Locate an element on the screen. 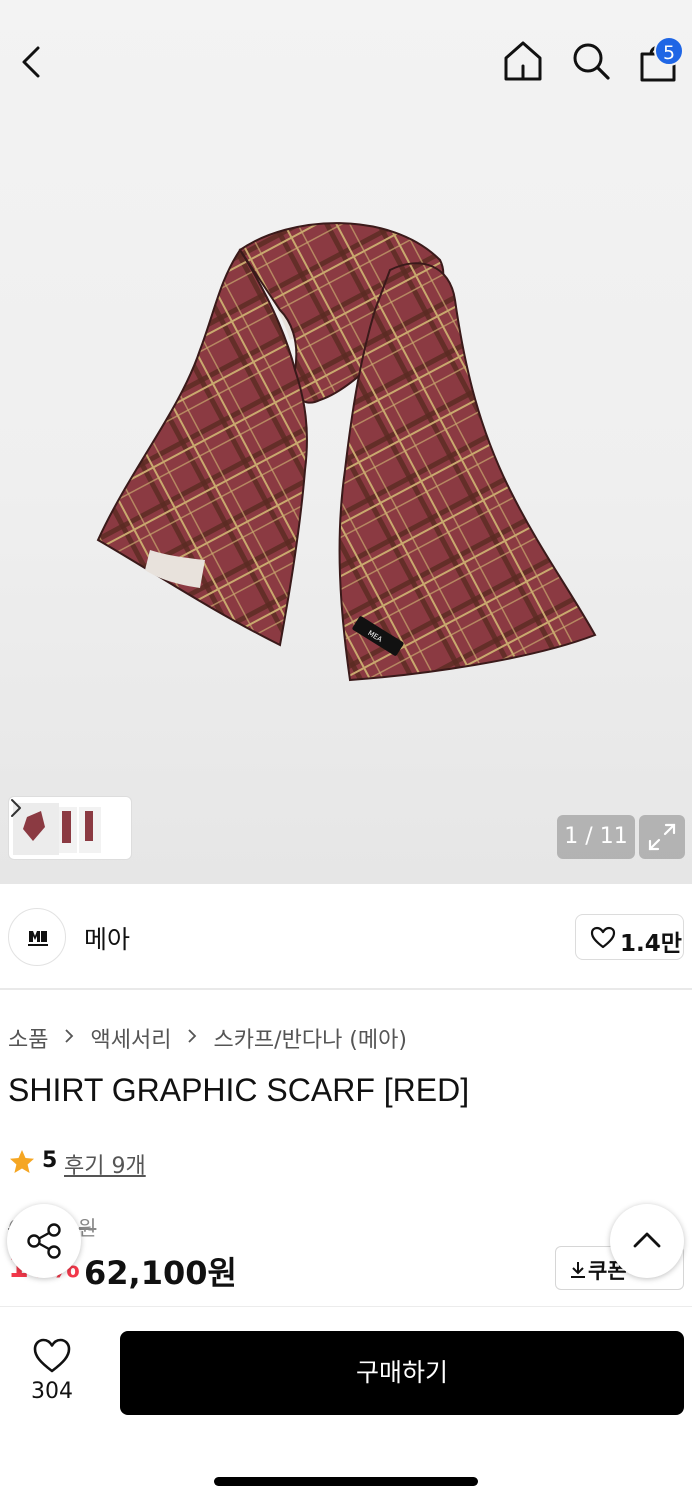 The image size is (692, 1500). cart-count-badge: 5 is located at coordinates (669, 51).